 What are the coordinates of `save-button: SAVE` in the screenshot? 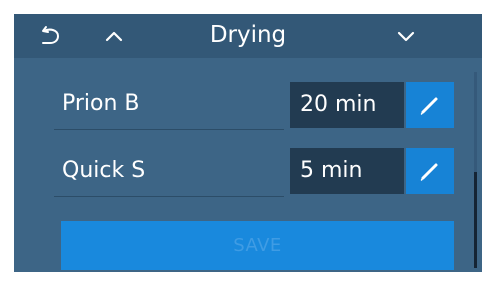 It's located at (257, 245).